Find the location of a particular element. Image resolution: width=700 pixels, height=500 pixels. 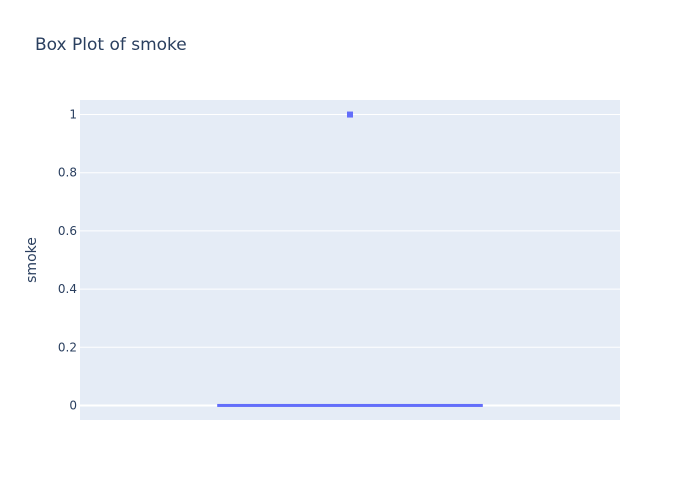

outlier-point is located at coordinates (350, 114).